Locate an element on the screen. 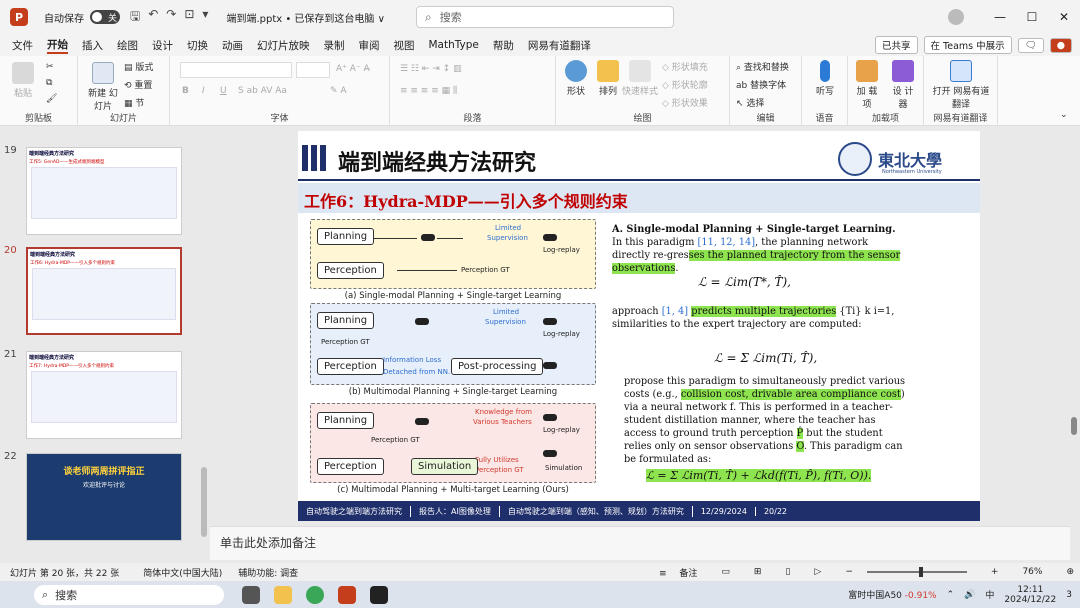 The width and height of the screenshot is (1080, 608). present-icon: ⊡ is located at coordinates (189, 17).